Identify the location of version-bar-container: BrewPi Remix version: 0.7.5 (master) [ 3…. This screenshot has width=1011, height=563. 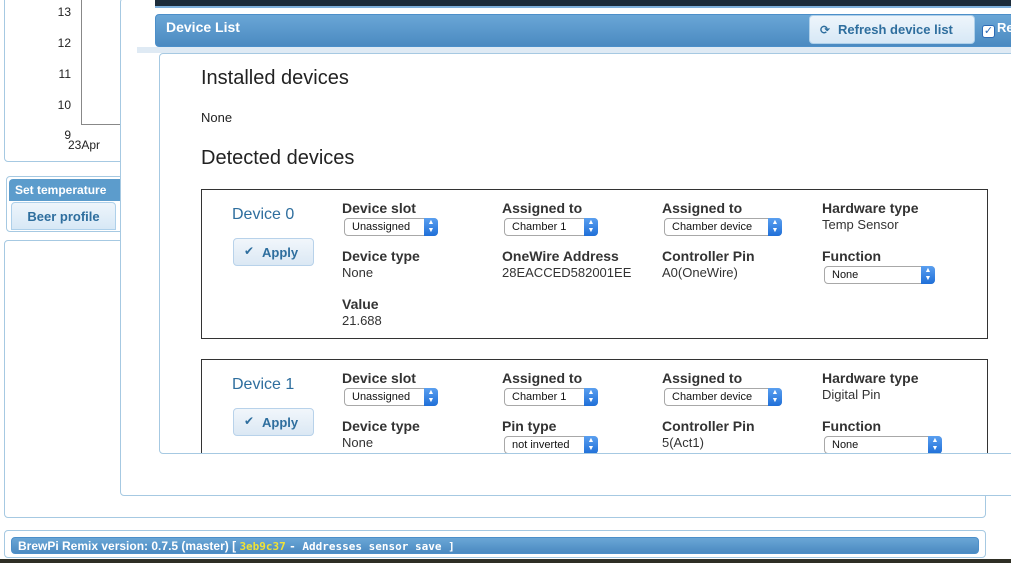
(495, 544).